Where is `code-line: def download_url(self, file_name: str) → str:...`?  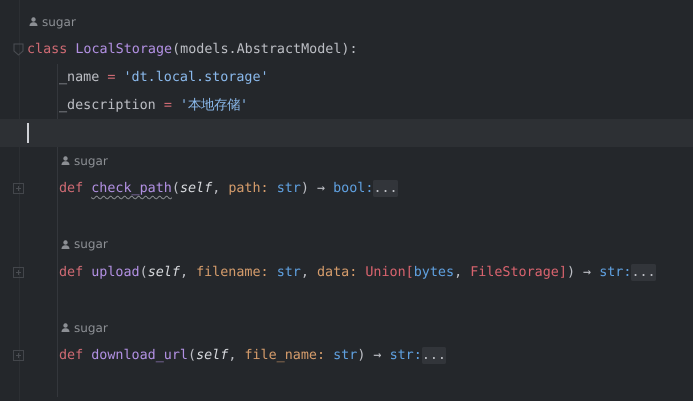
code-line: def download_url(self, file_name: str) → str:... is located at coordinates (252, 355).